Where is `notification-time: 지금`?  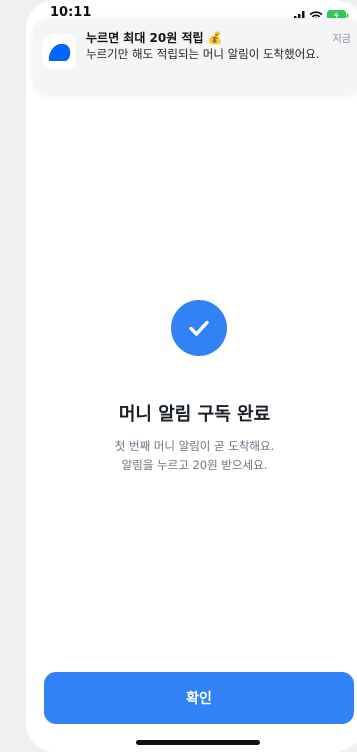 notification-time: 지금 is located at coordinates (341, 39).